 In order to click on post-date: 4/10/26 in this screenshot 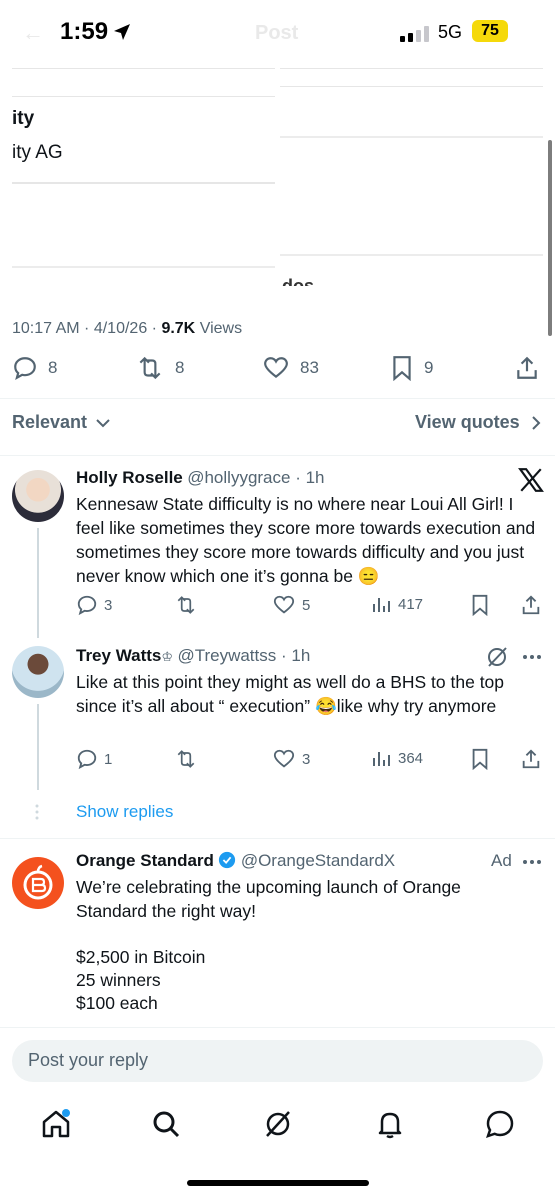, I will do `click(120, 328)`.